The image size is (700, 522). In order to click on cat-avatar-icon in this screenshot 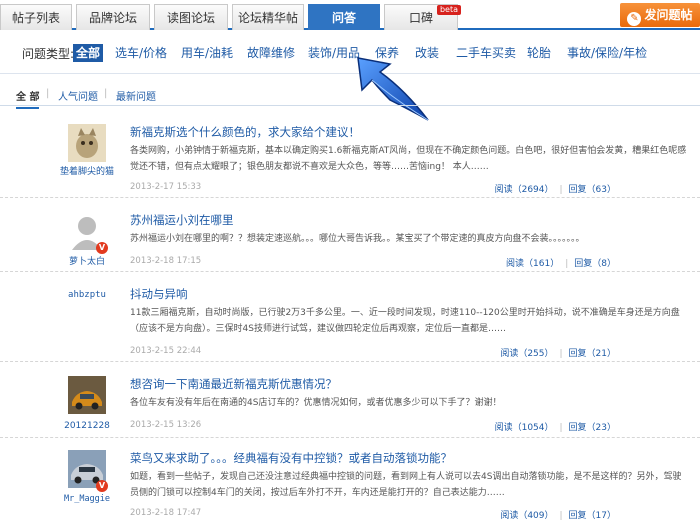, I will do `click(87, 143)`.